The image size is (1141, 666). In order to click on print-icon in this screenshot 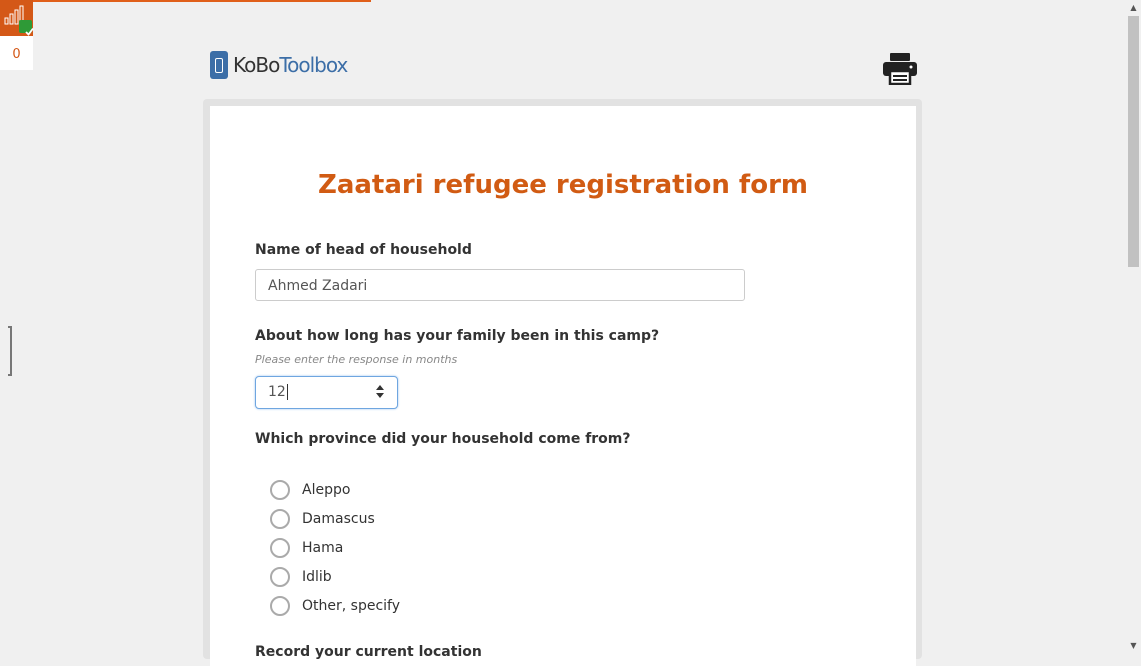, I will do `click(900, 69)`.